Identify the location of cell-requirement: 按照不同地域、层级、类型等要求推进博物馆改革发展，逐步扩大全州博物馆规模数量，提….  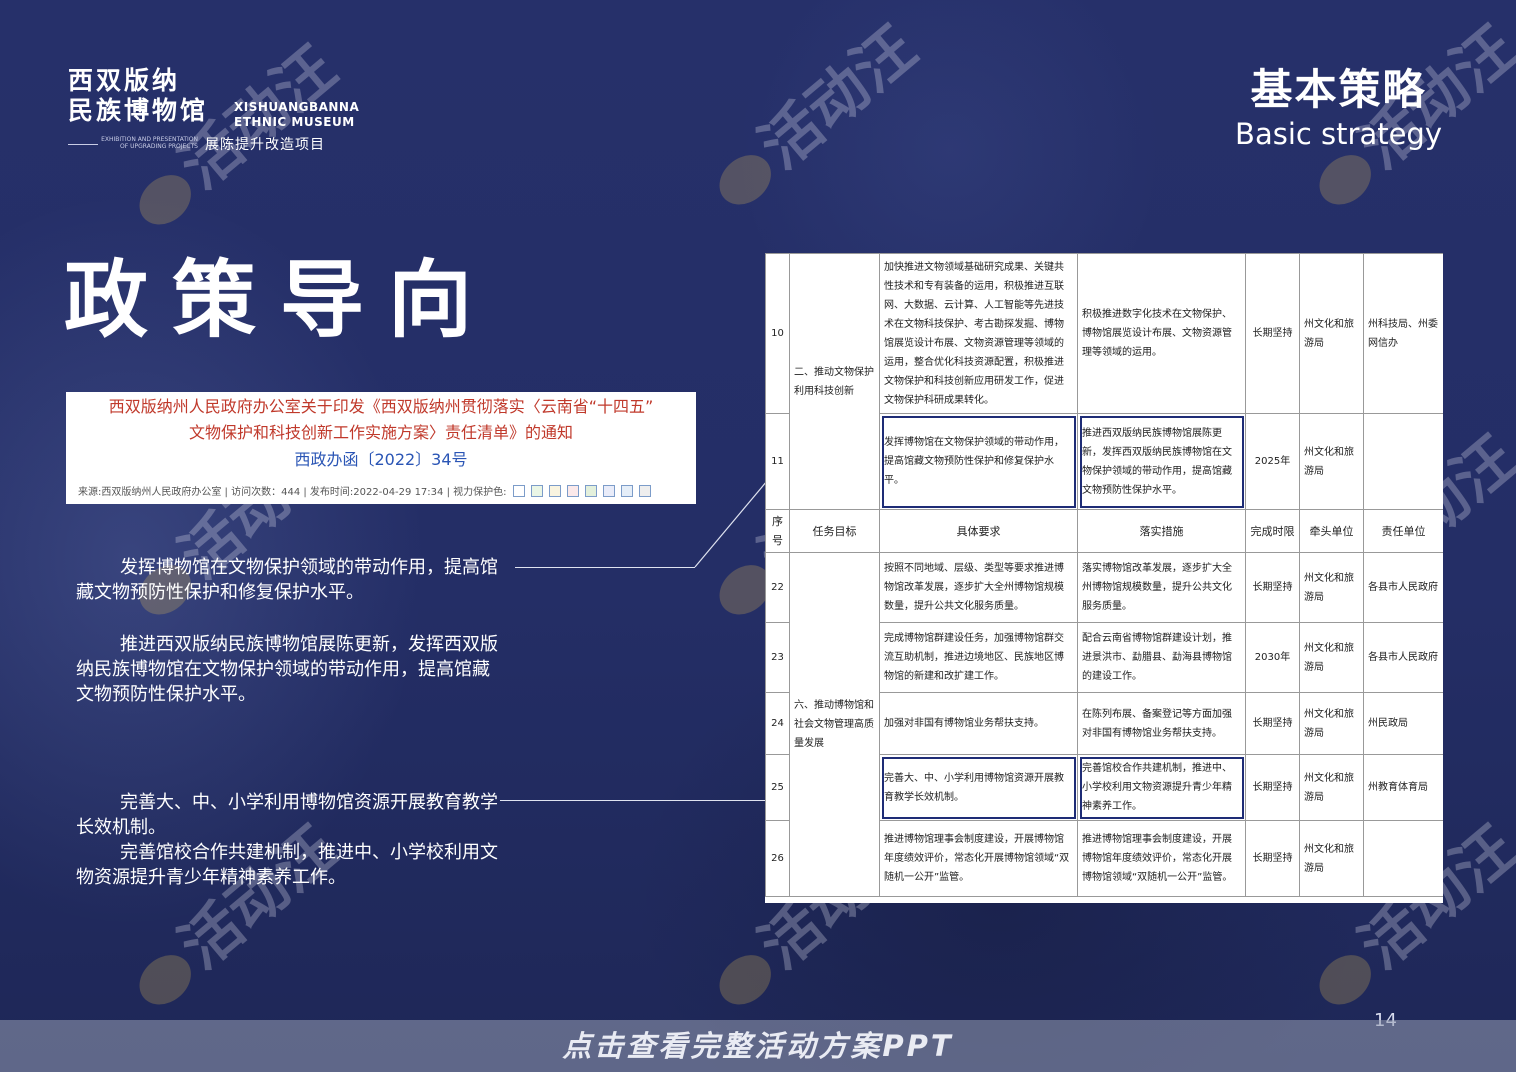
(978, 587).